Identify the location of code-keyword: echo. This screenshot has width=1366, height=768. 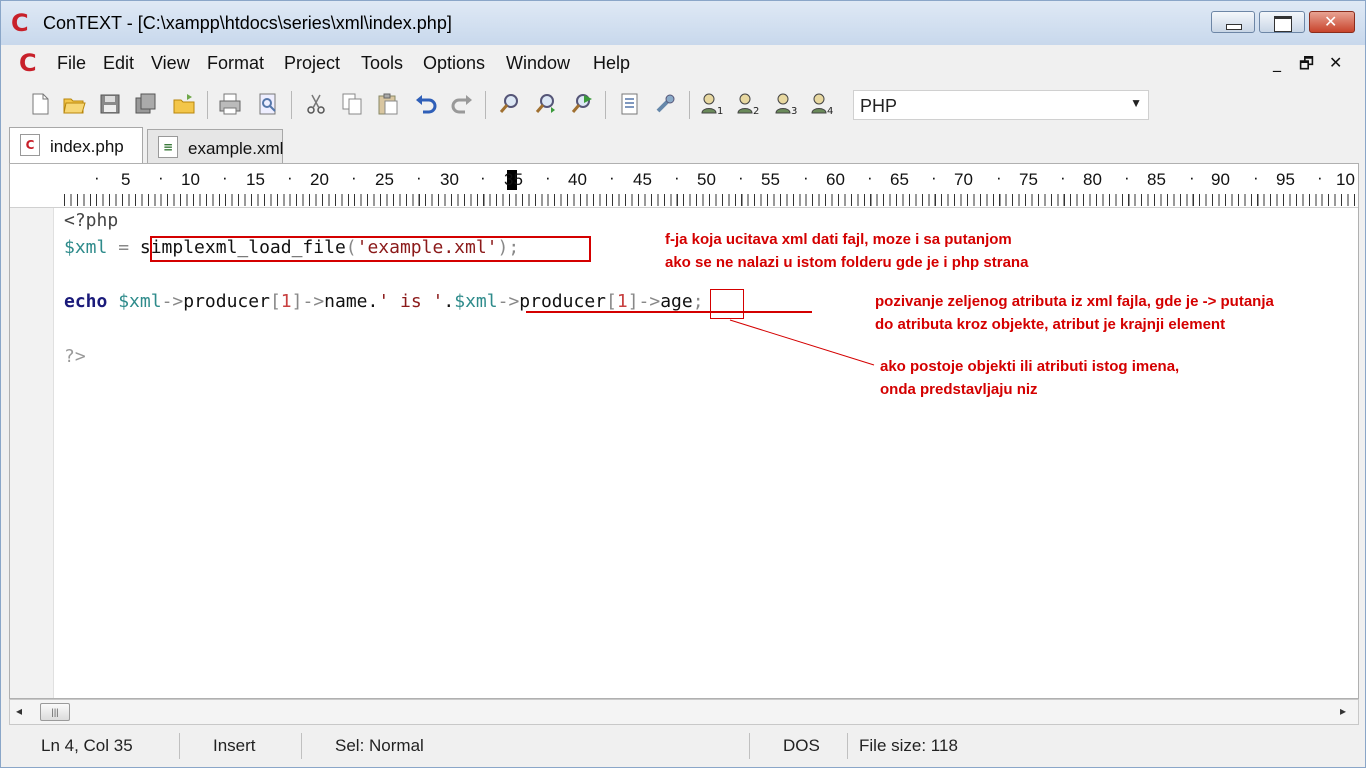
(86, 301).